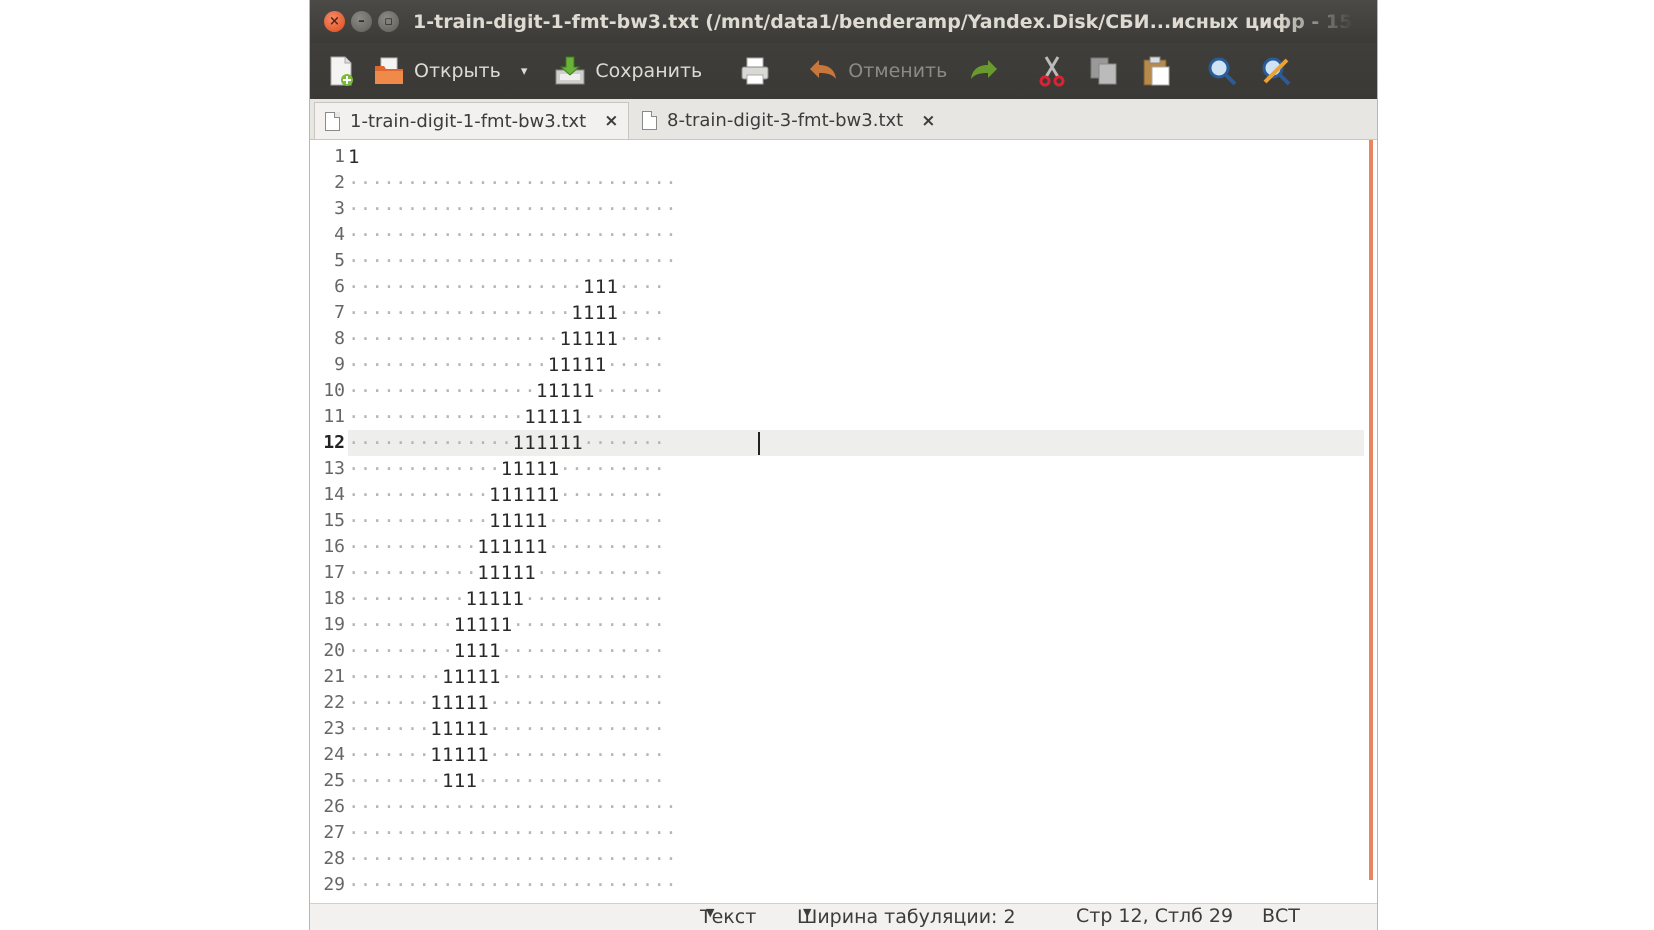  I want to click on line-number: 8, so click(339, 338).